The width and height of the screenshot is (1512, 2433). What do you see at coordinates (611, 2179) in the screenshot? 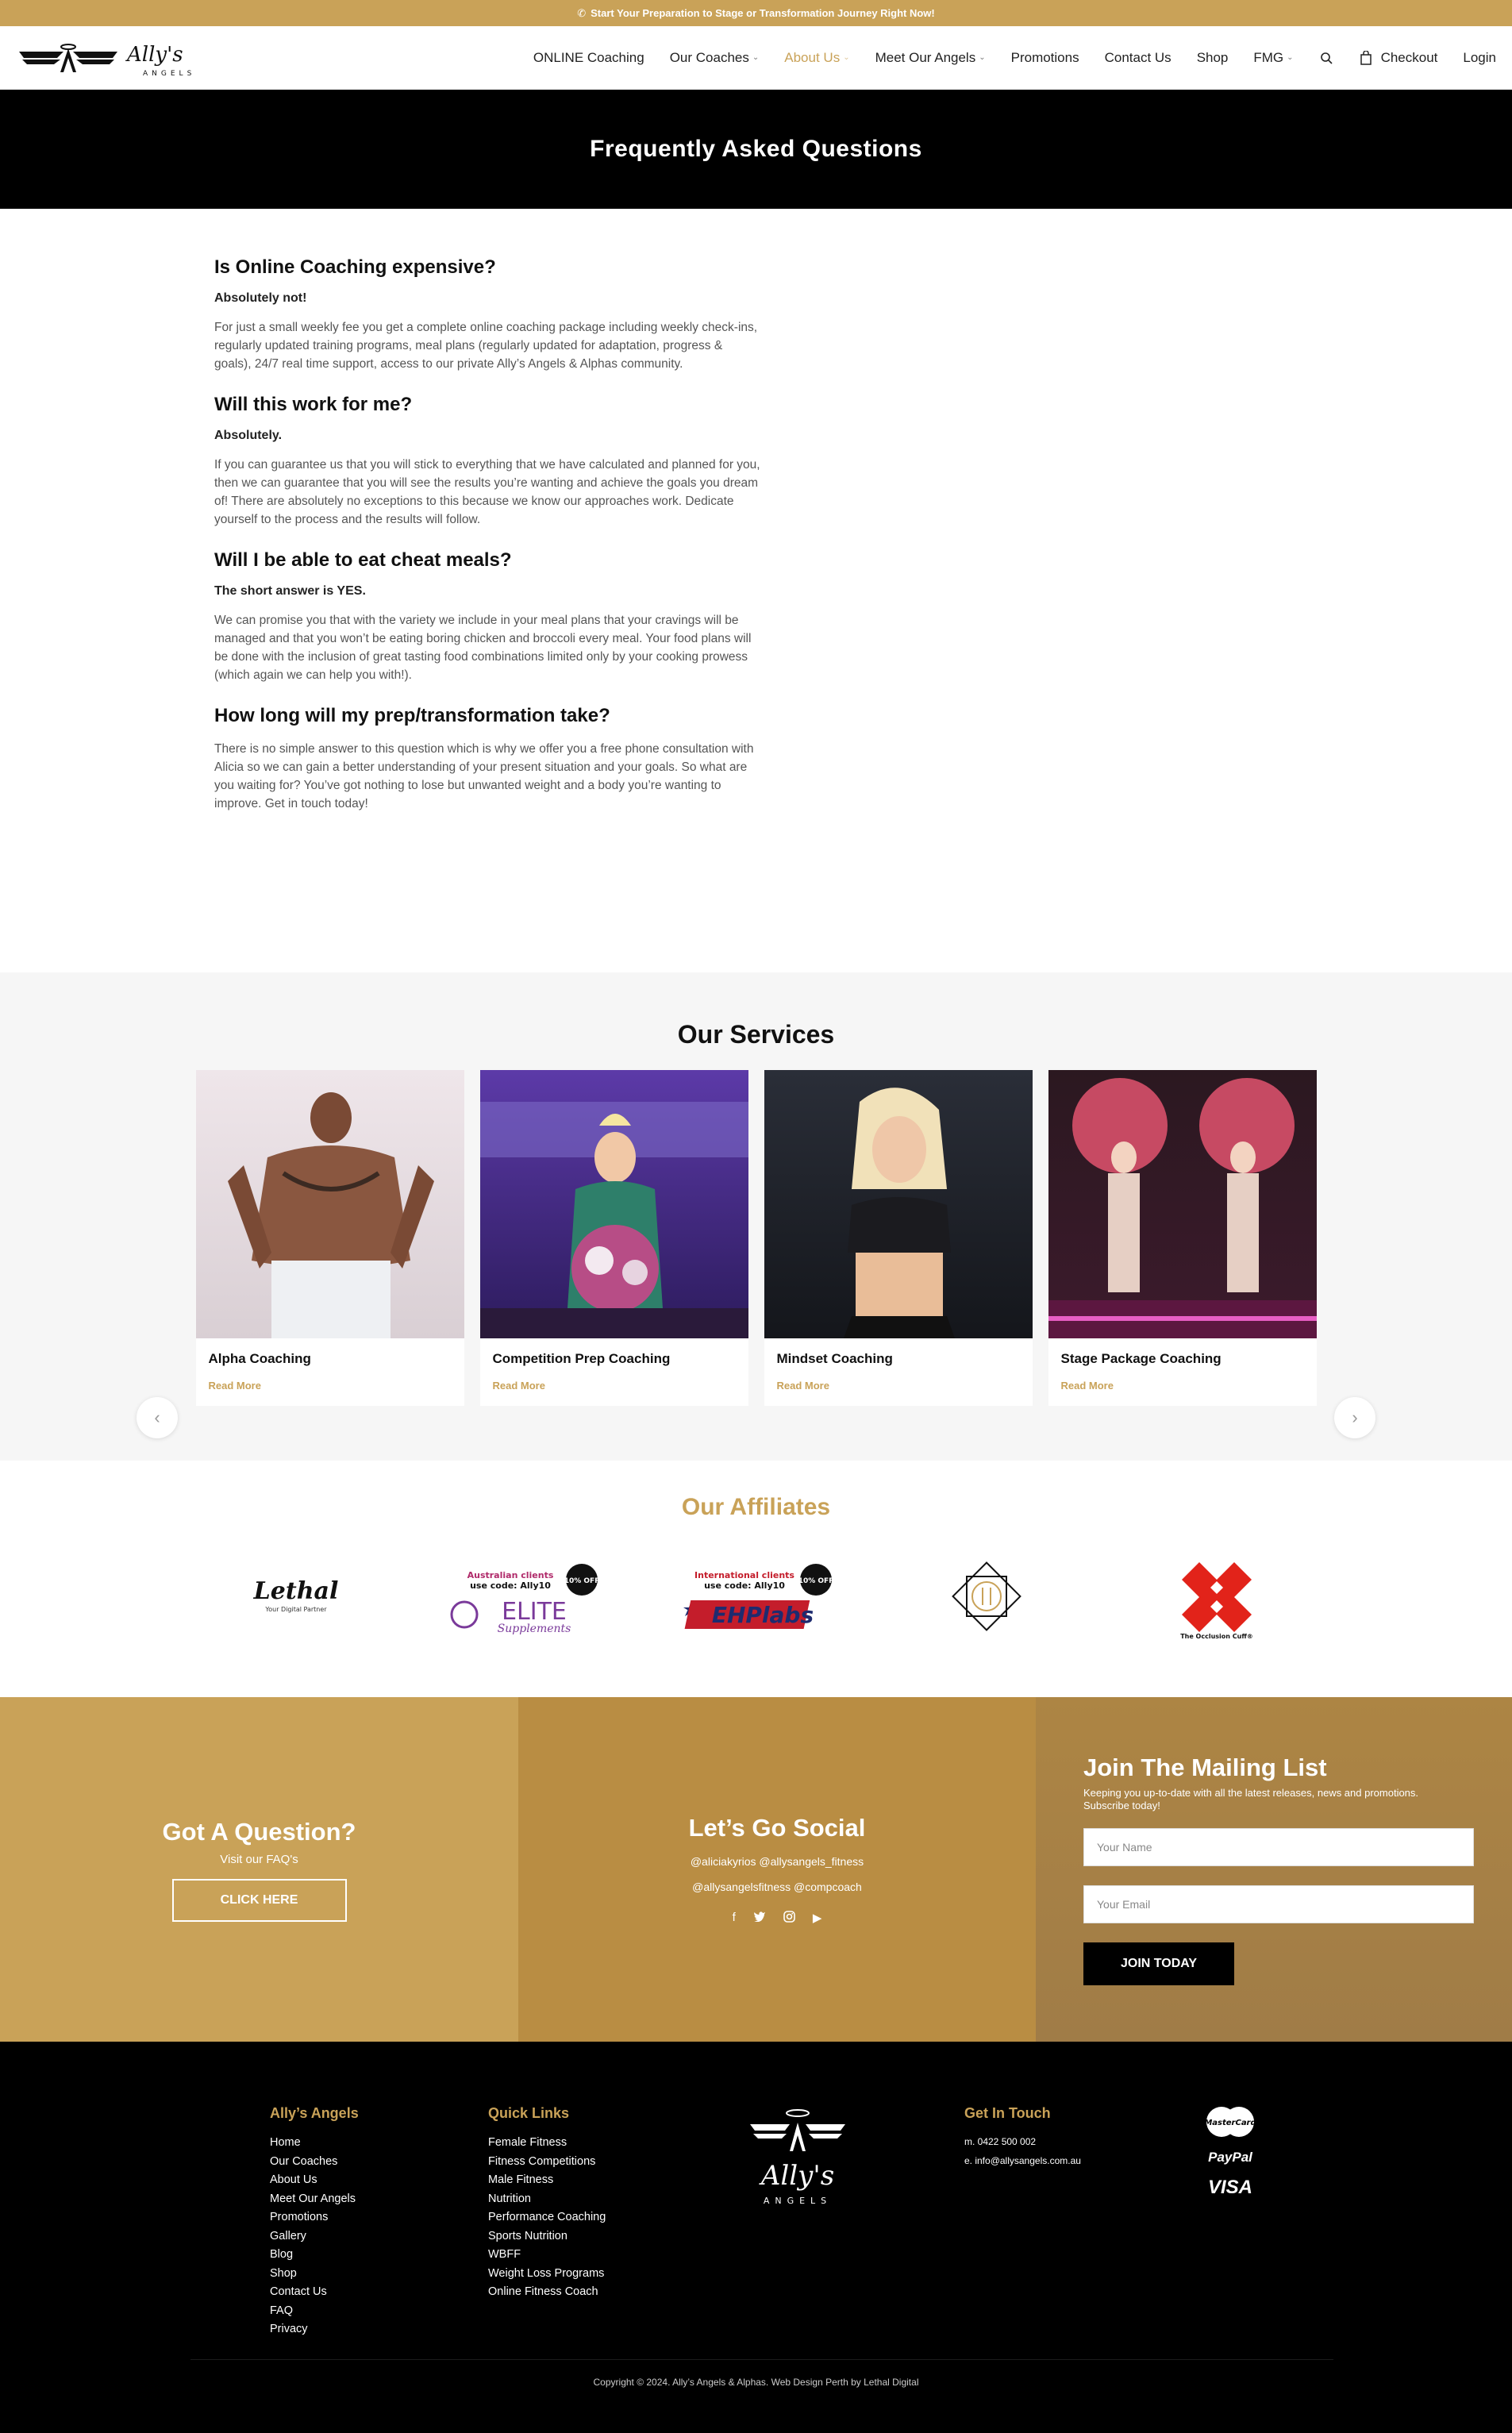
I see `footer-link: Male Fitness` at bounding box center [611, 2179].